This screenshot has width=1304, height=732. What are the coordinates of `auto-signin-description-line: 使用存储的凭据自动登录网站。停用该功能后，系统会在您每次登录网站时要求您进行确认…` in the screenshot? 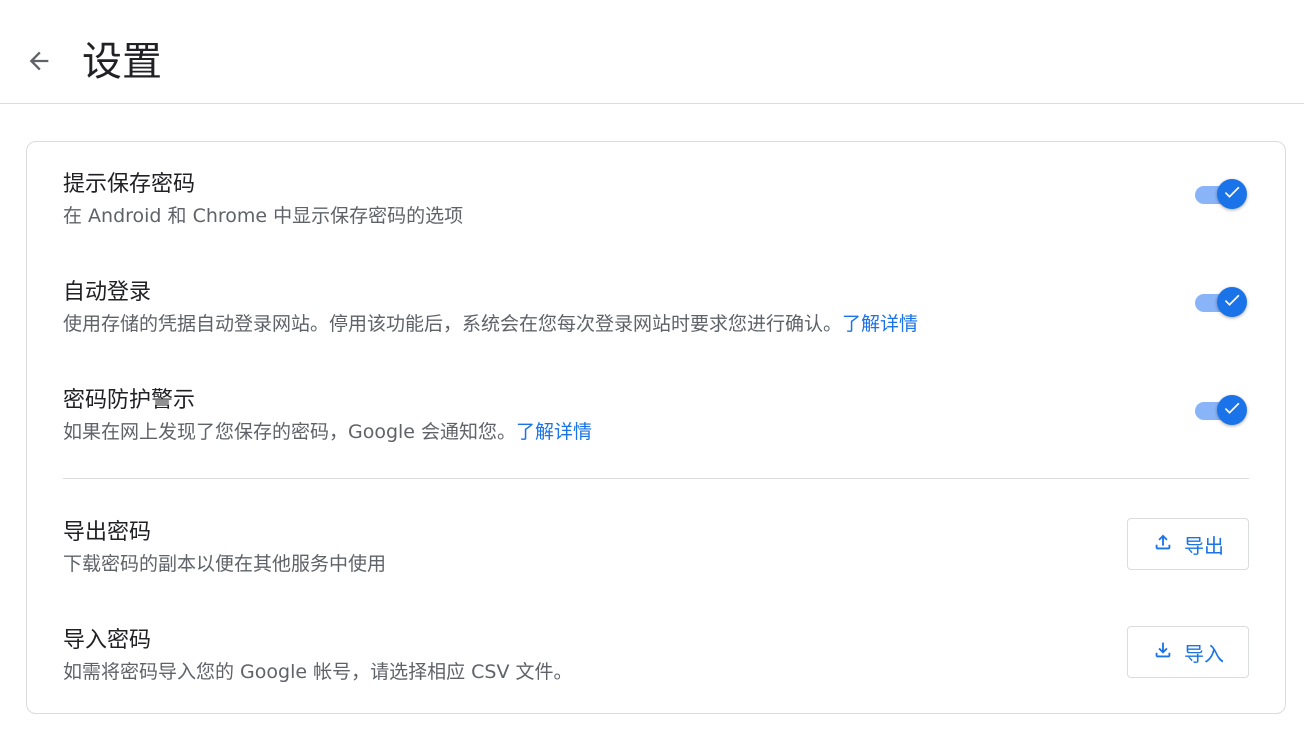 It's located at (656, 324).